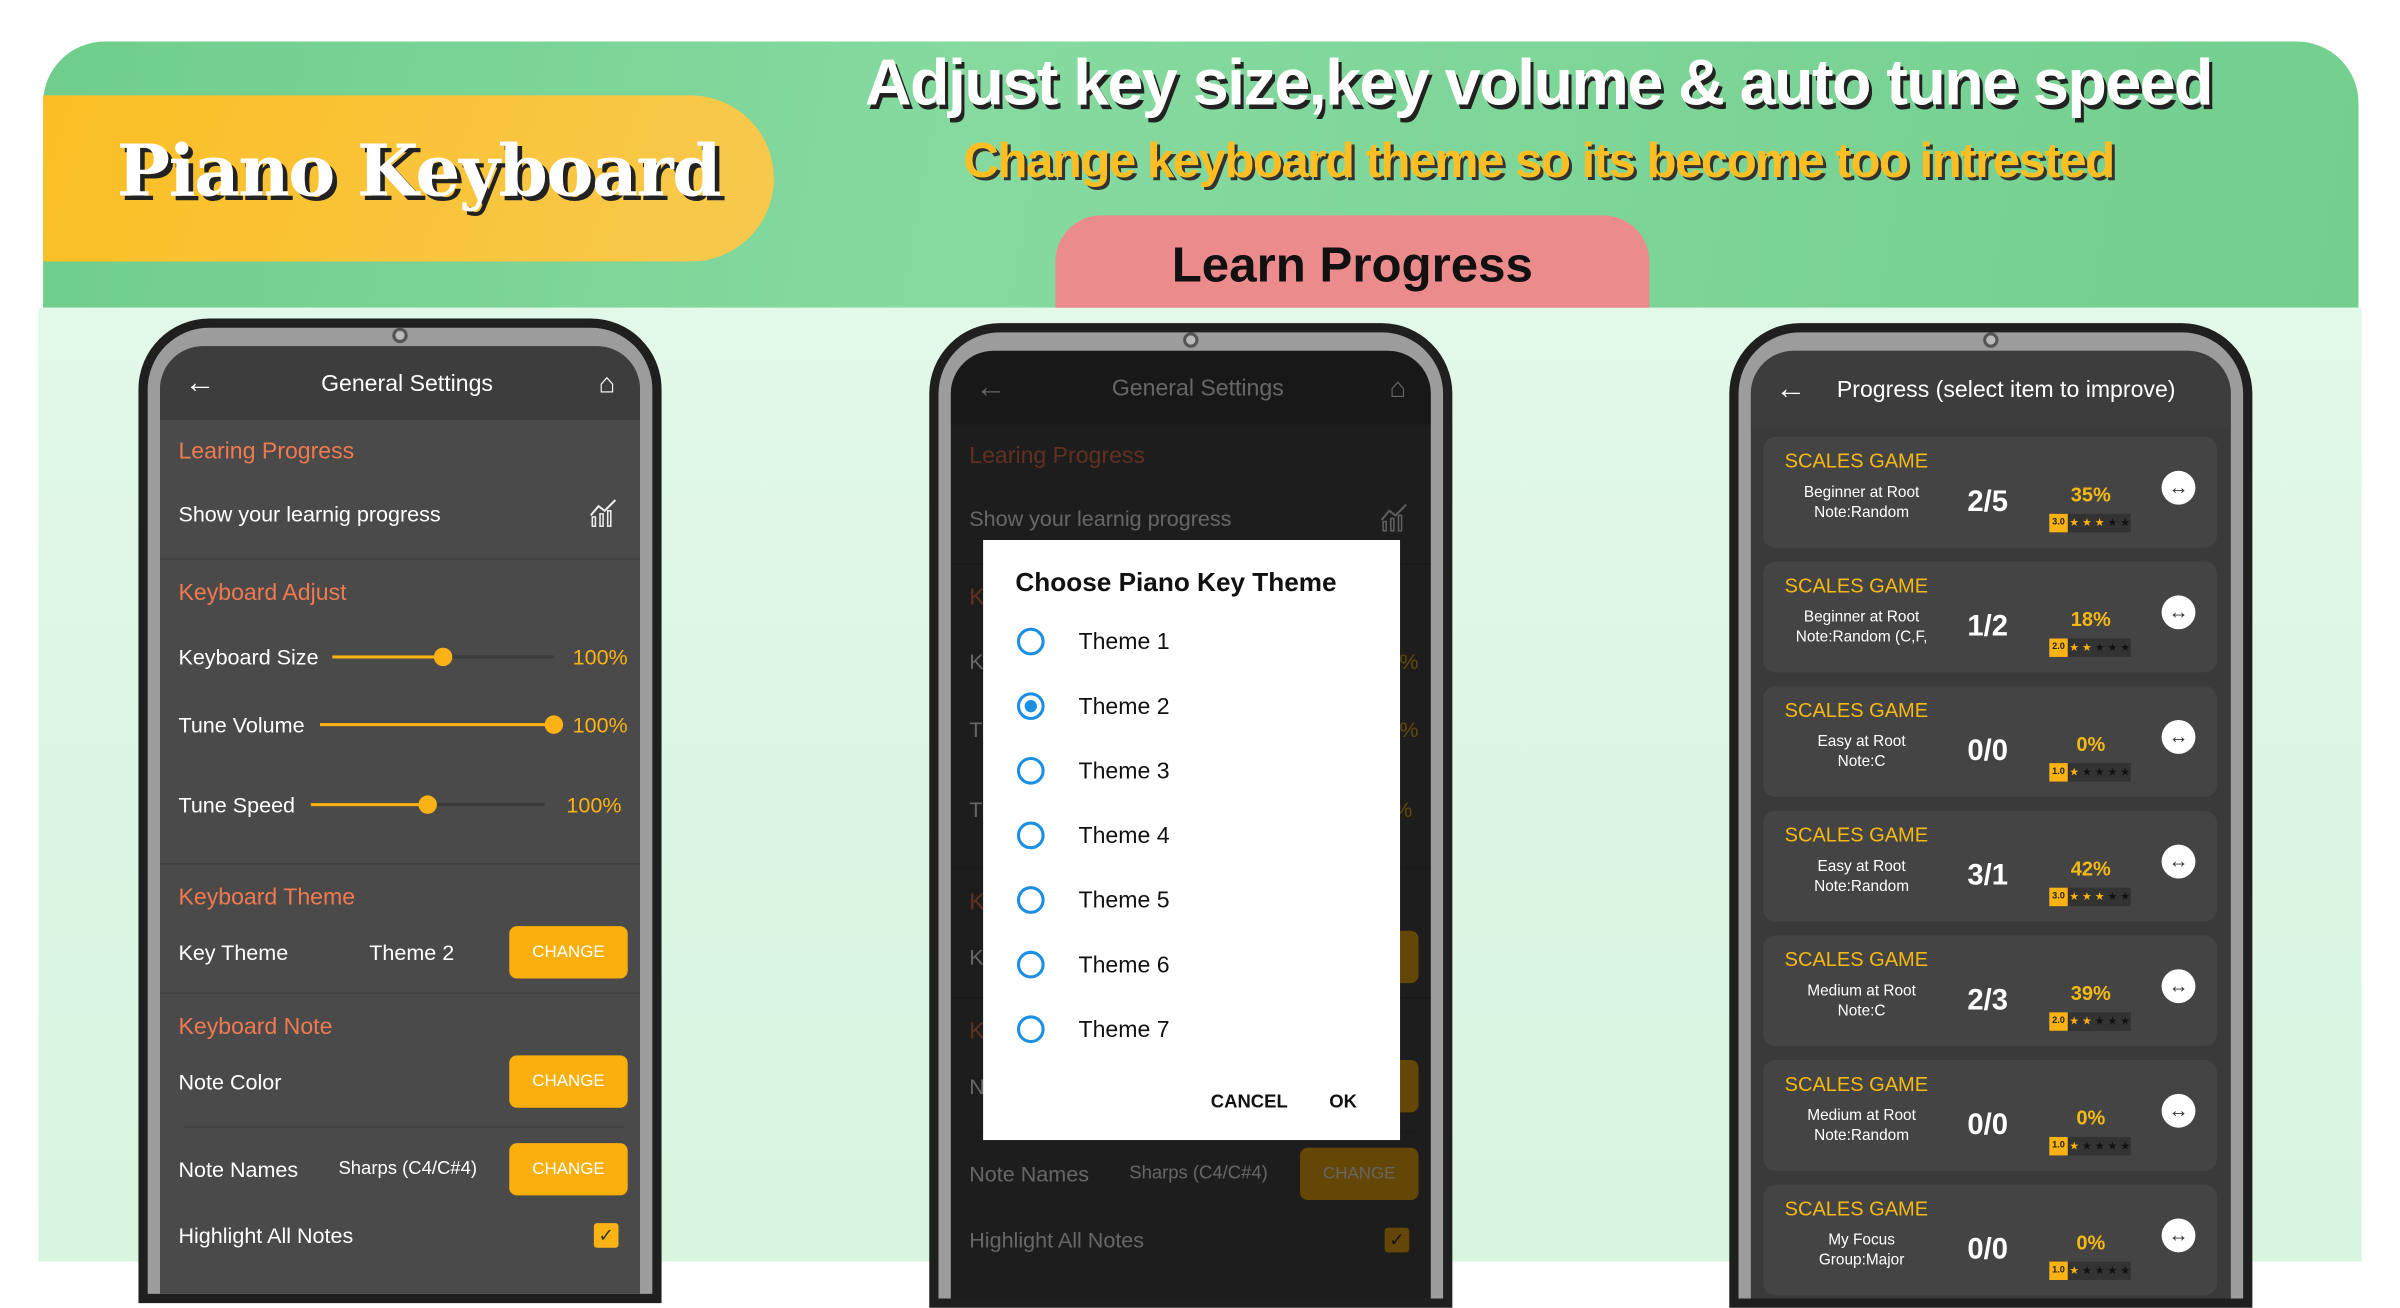 Image resolution: width=2400 pixels, height=1308 pixels. What do you see at coordinates (2090, 619) in the screenshot?
I see `percent: 18%` at bounding box center [2090, 619].